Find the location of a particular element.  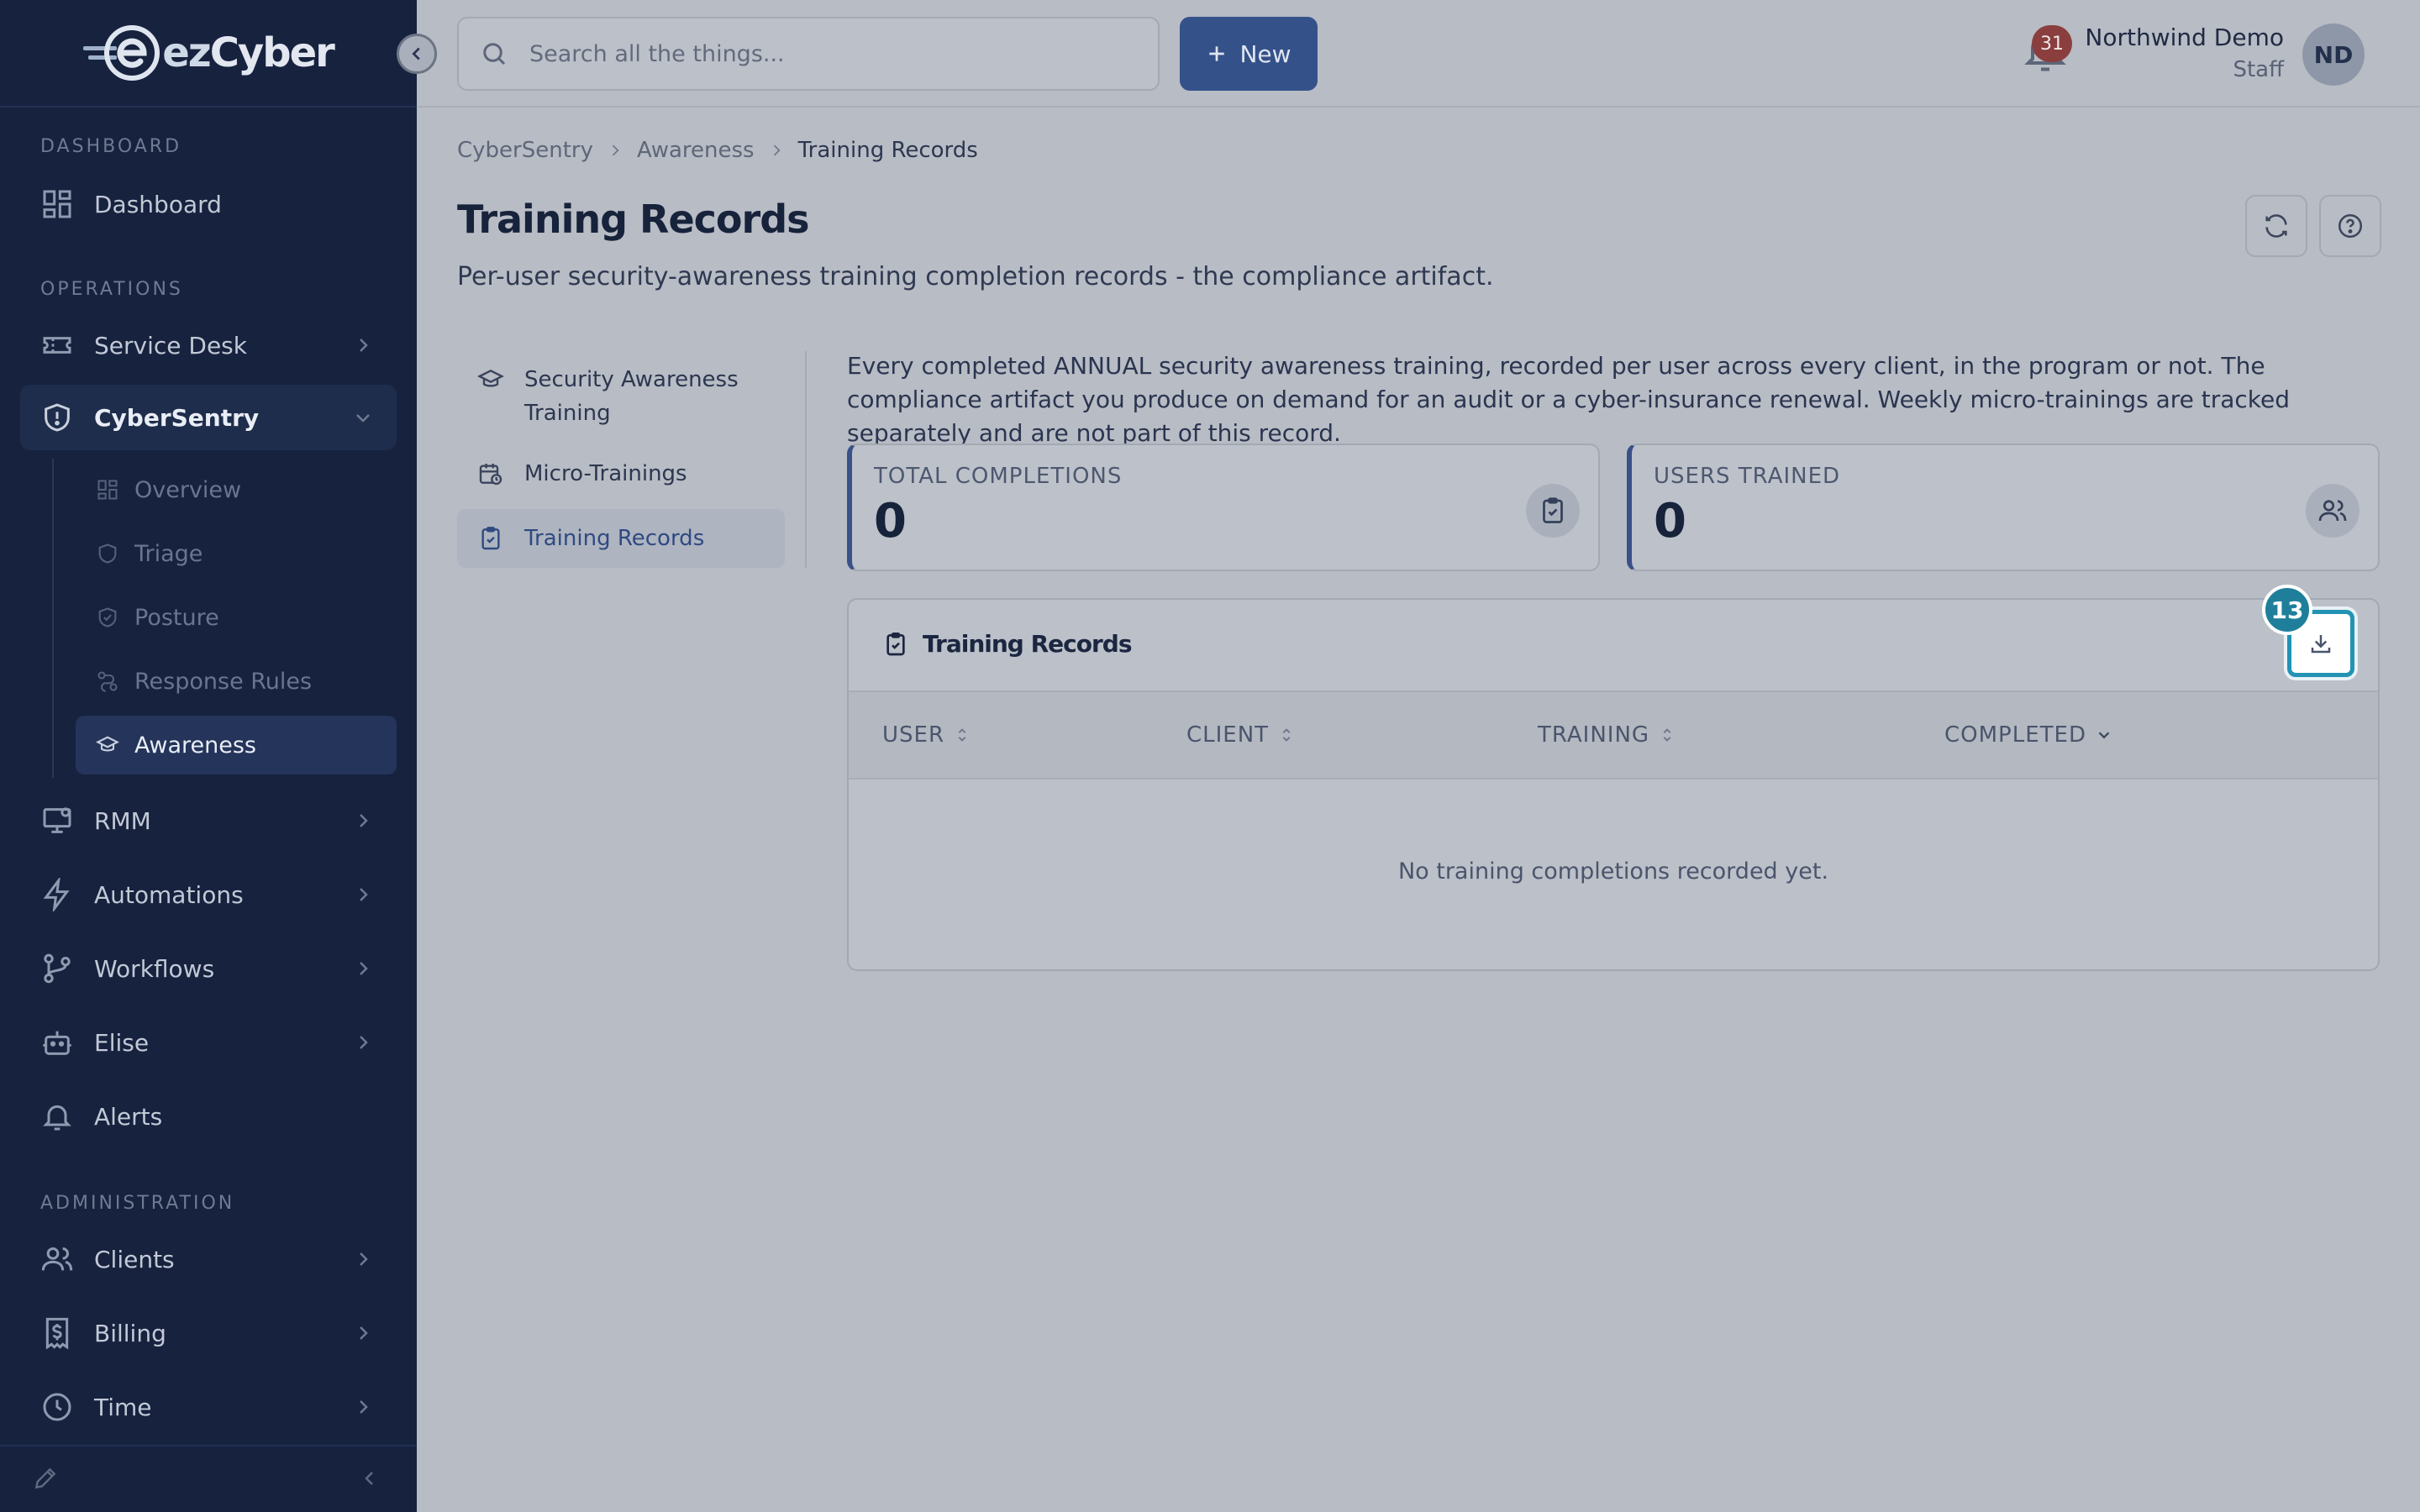

refresh-icon is located at coordinates (2276, 226).